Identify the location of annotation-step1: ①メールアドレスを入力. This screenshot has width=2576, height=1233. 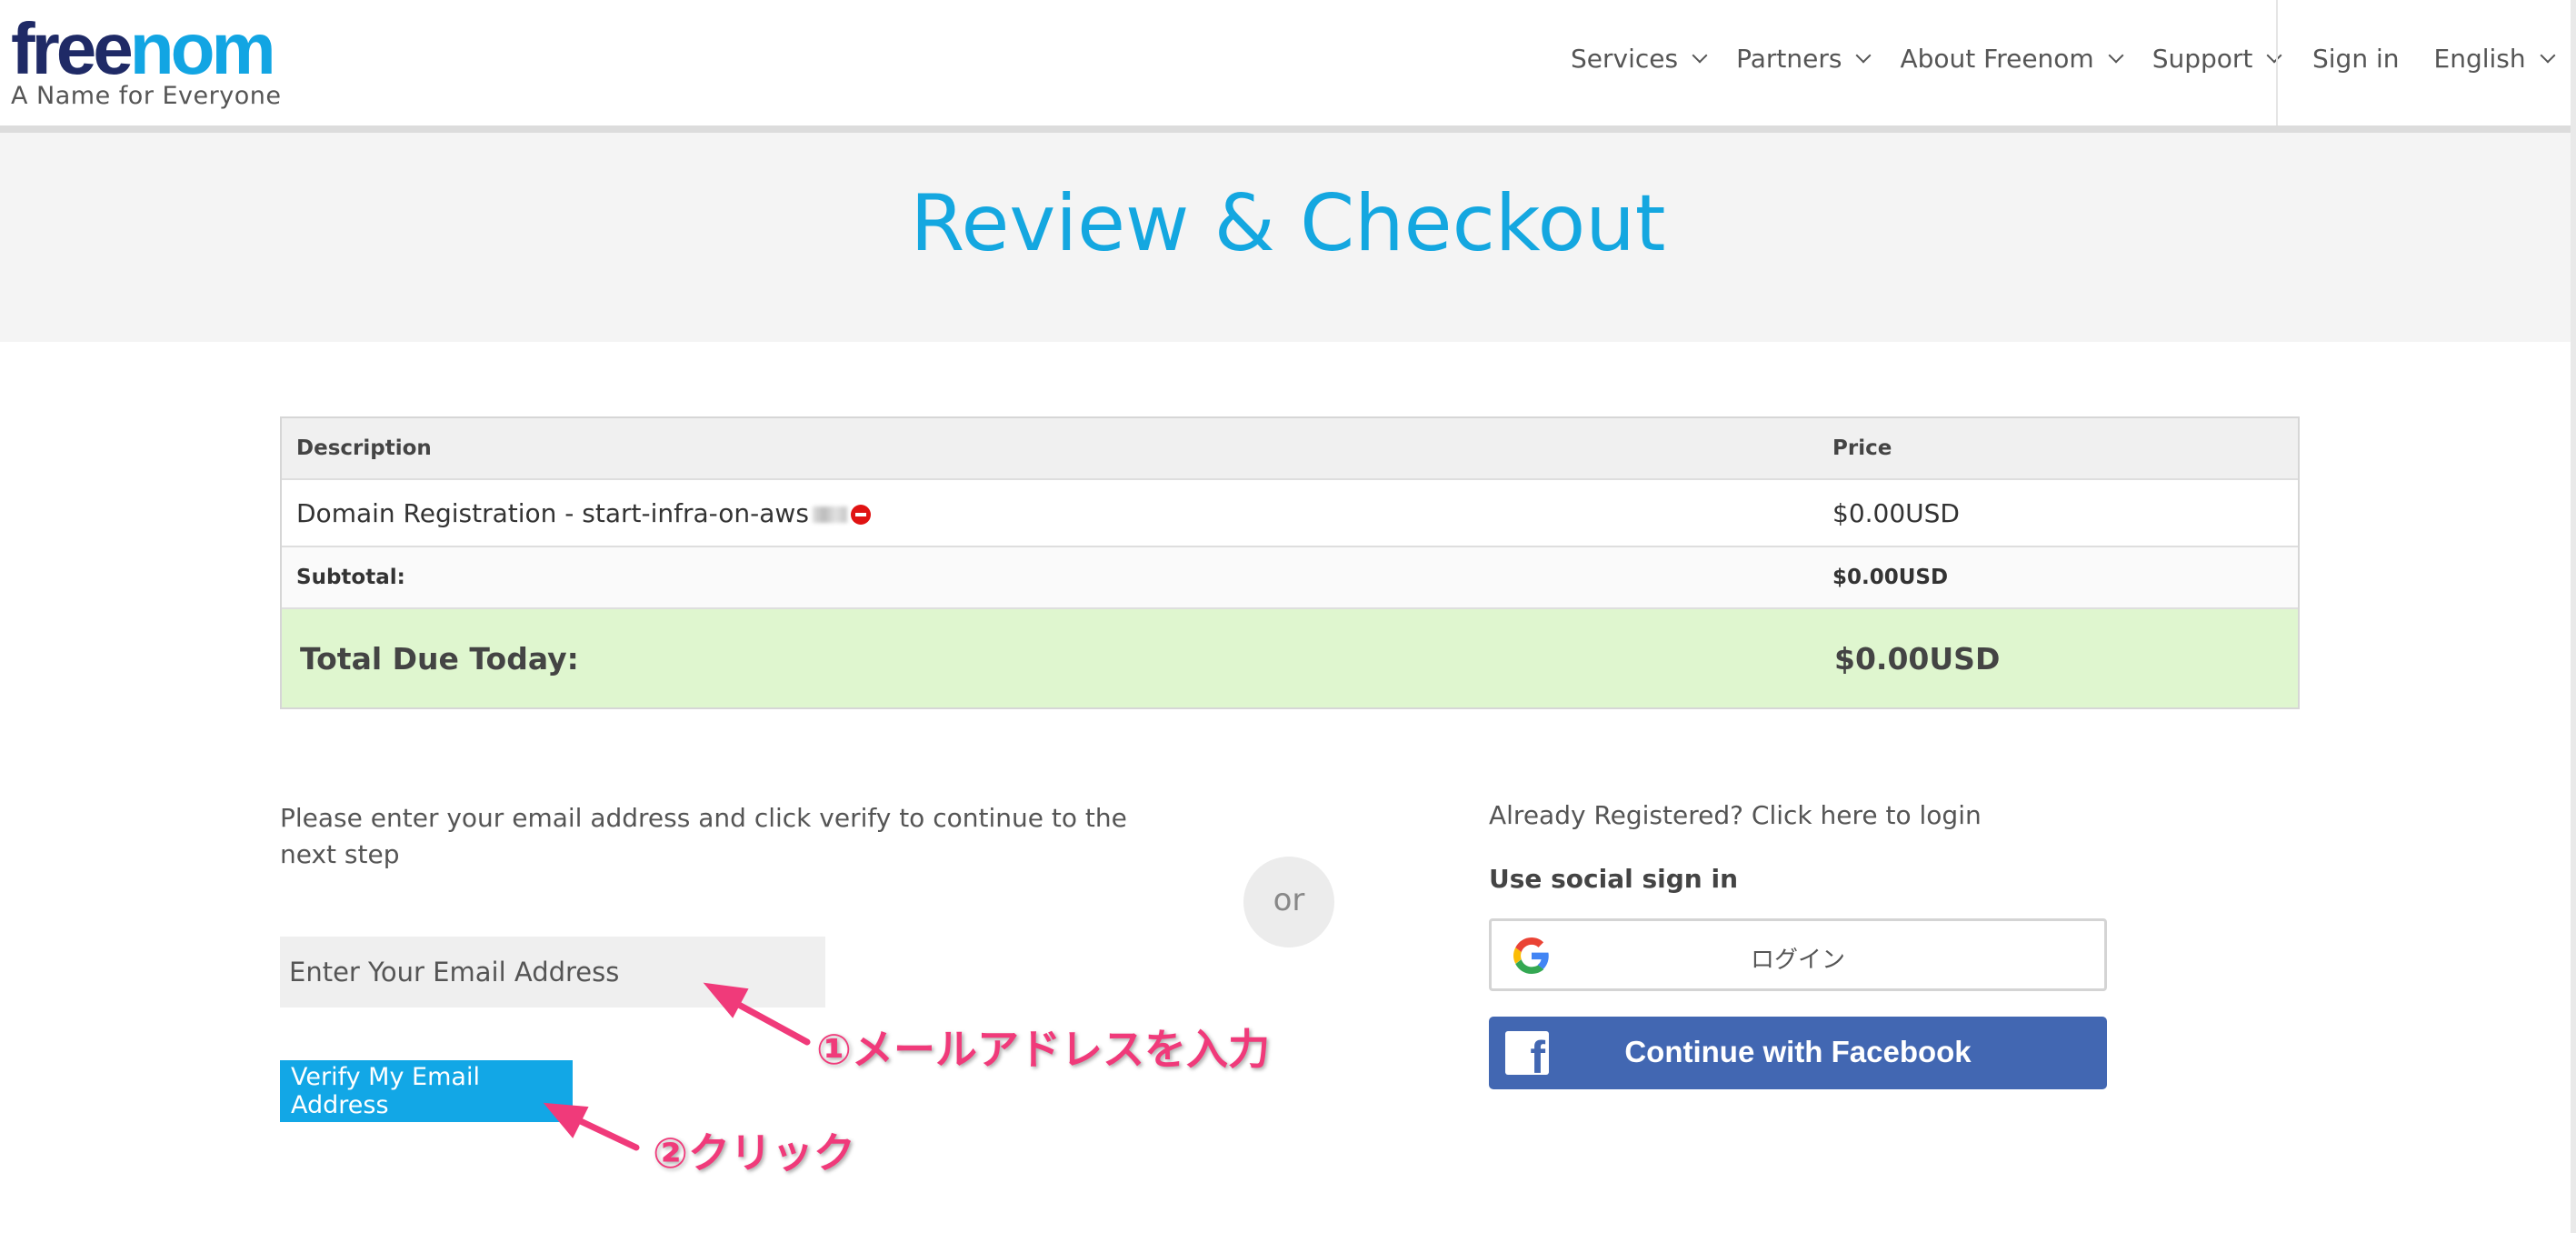
(1043, 1049).